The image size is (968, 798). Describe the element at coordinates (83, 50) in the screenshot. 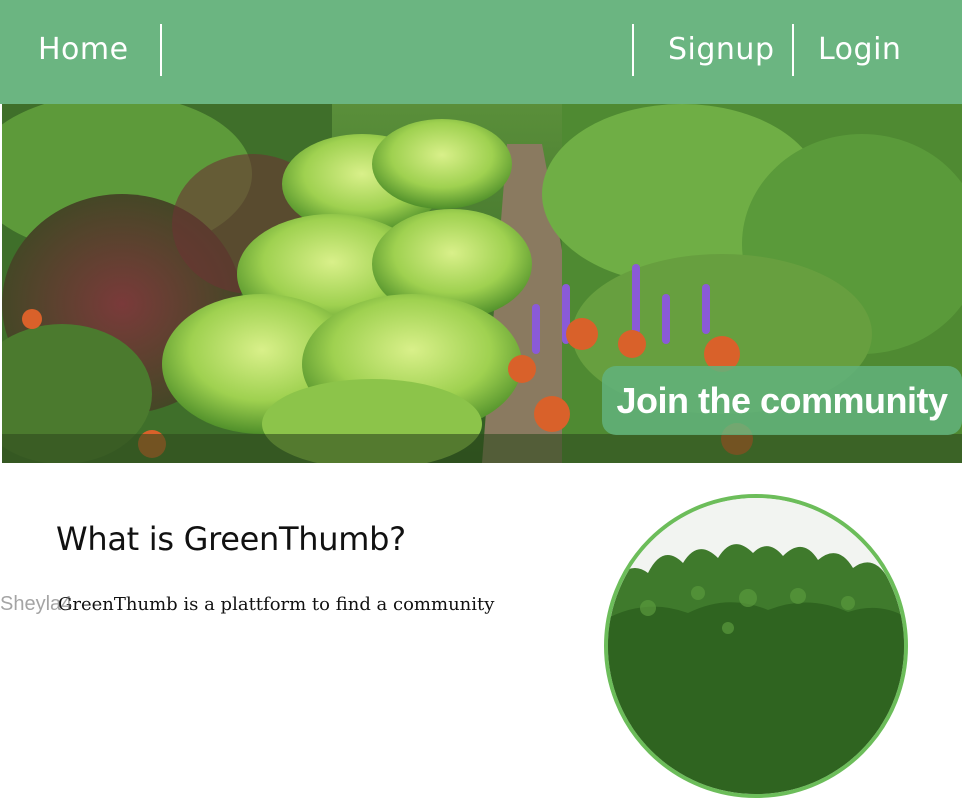

I see `nav-home-link: Home` at that location.